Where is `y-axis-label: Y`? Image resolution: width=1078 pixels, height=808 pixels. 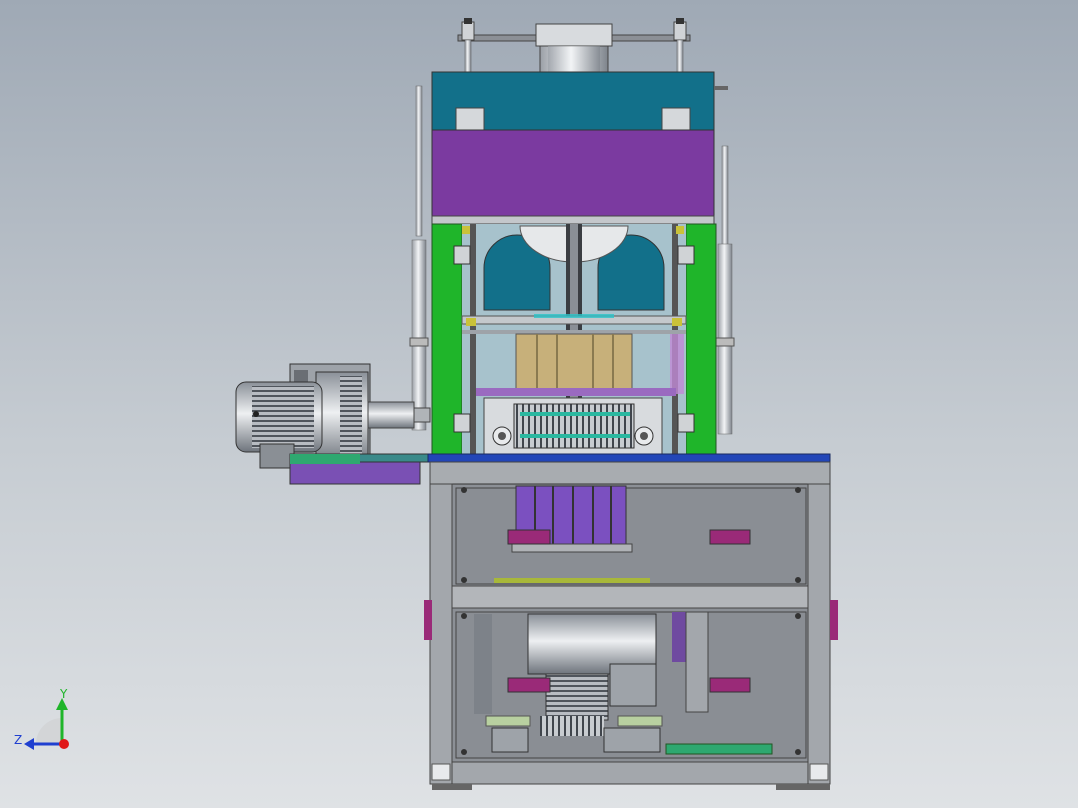 y-axis-label: Y is located at coordinates (63, 694).